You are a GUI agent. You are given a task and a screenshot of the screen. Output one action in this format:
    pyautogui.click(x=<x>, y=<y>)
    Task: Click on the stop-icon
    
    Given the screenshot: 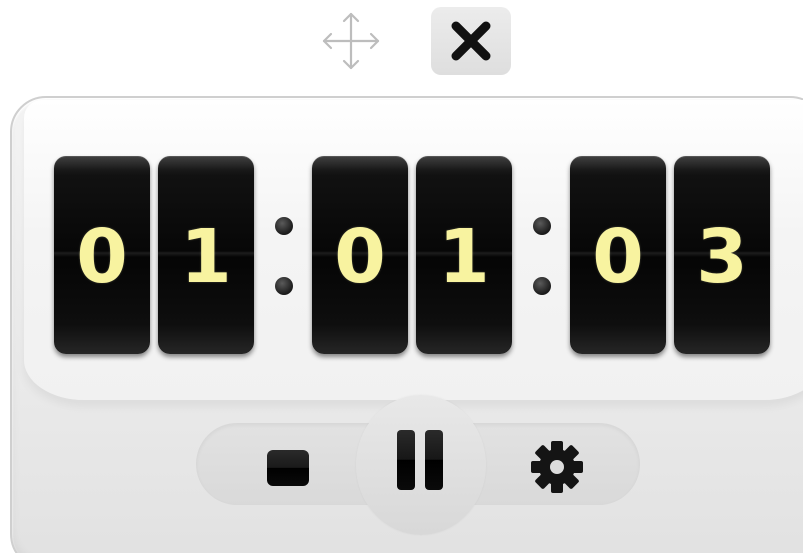 What is the action you would take?
    pyautogui.click(x=288, y=468)
    